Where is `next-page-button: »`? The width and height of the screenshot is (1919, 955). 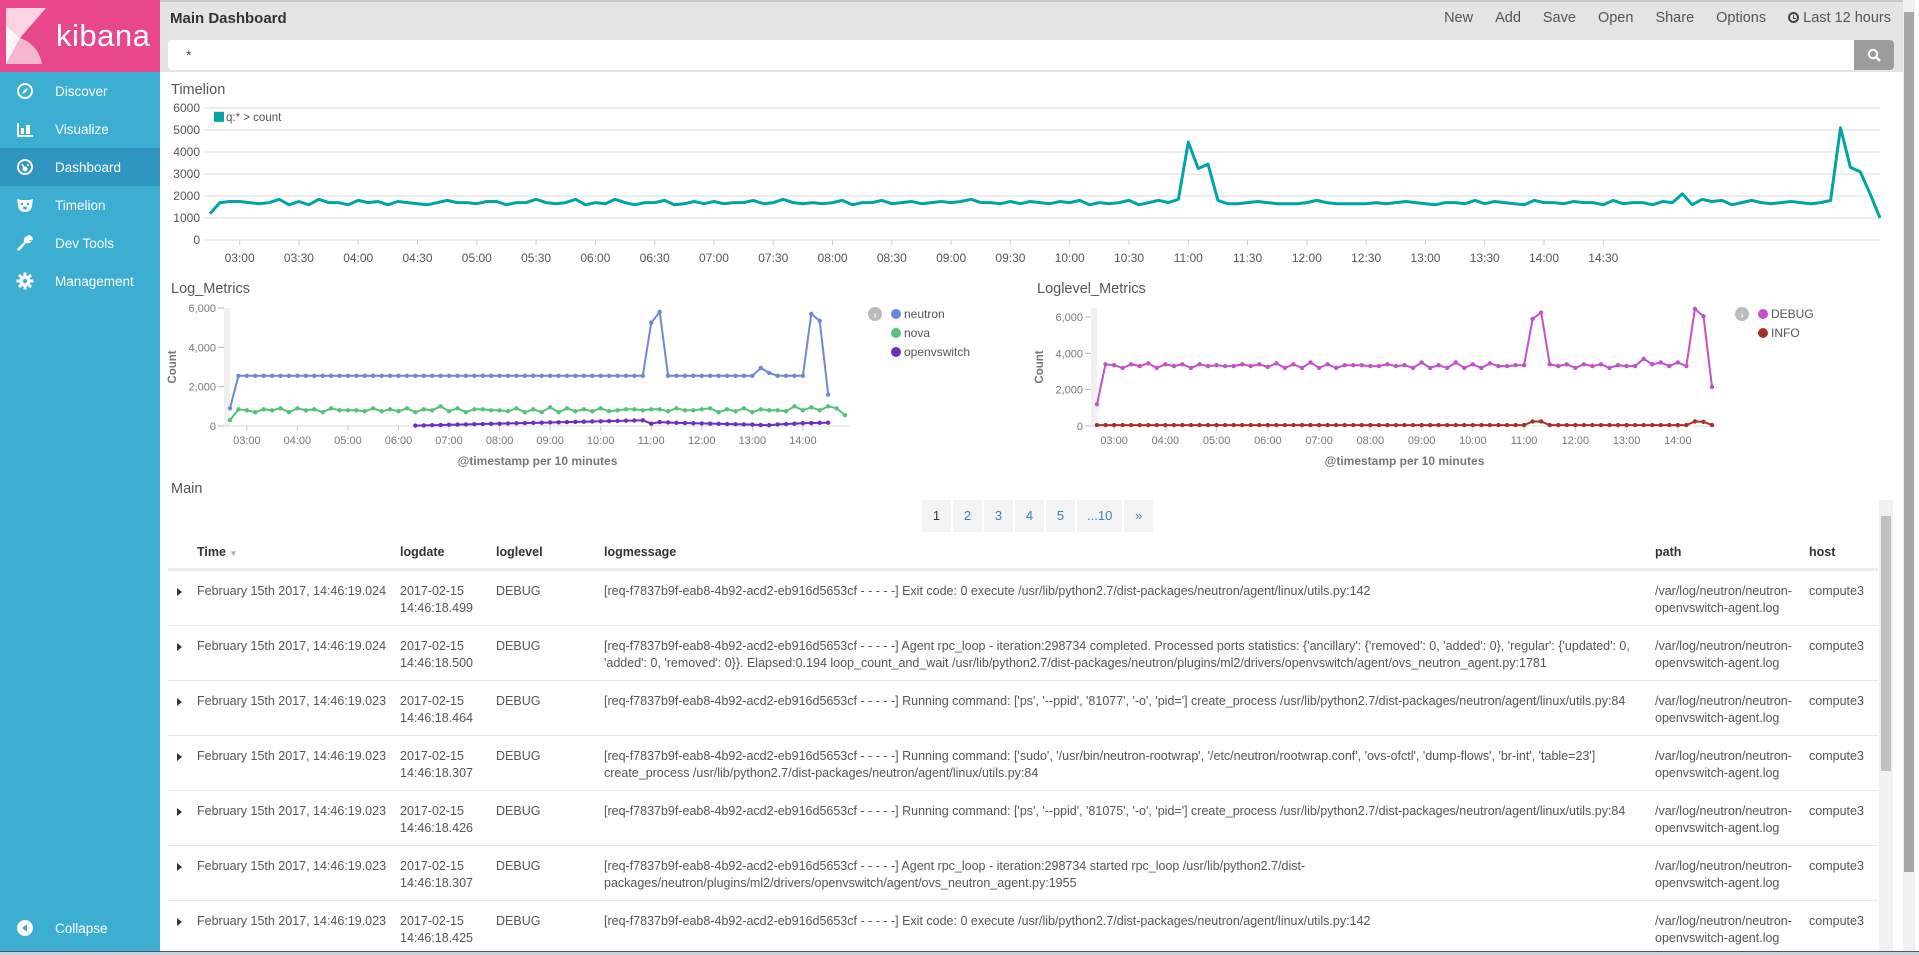 next-page-button: » is located at coordinates (1139, 516).